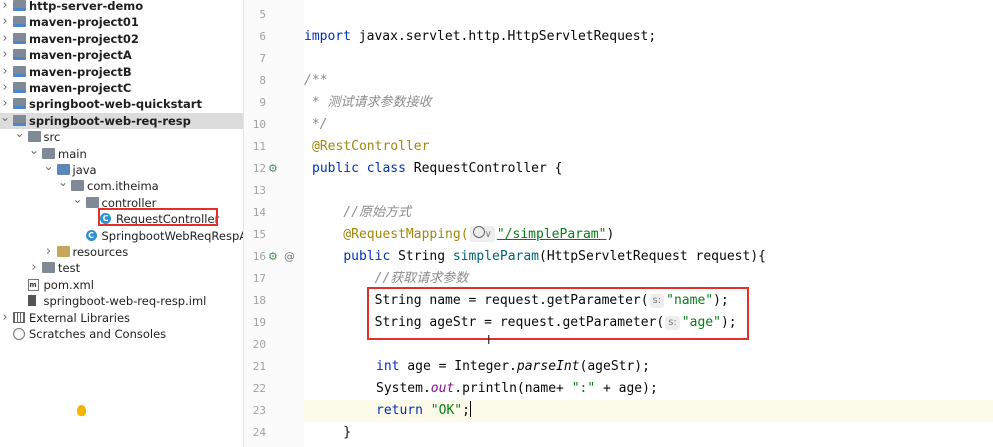 This screenshot has width=993, height=447. Describe the element at coordinates (121, 168) in the screenshot. I see `tree-item-java: ⌄ java` at that location.